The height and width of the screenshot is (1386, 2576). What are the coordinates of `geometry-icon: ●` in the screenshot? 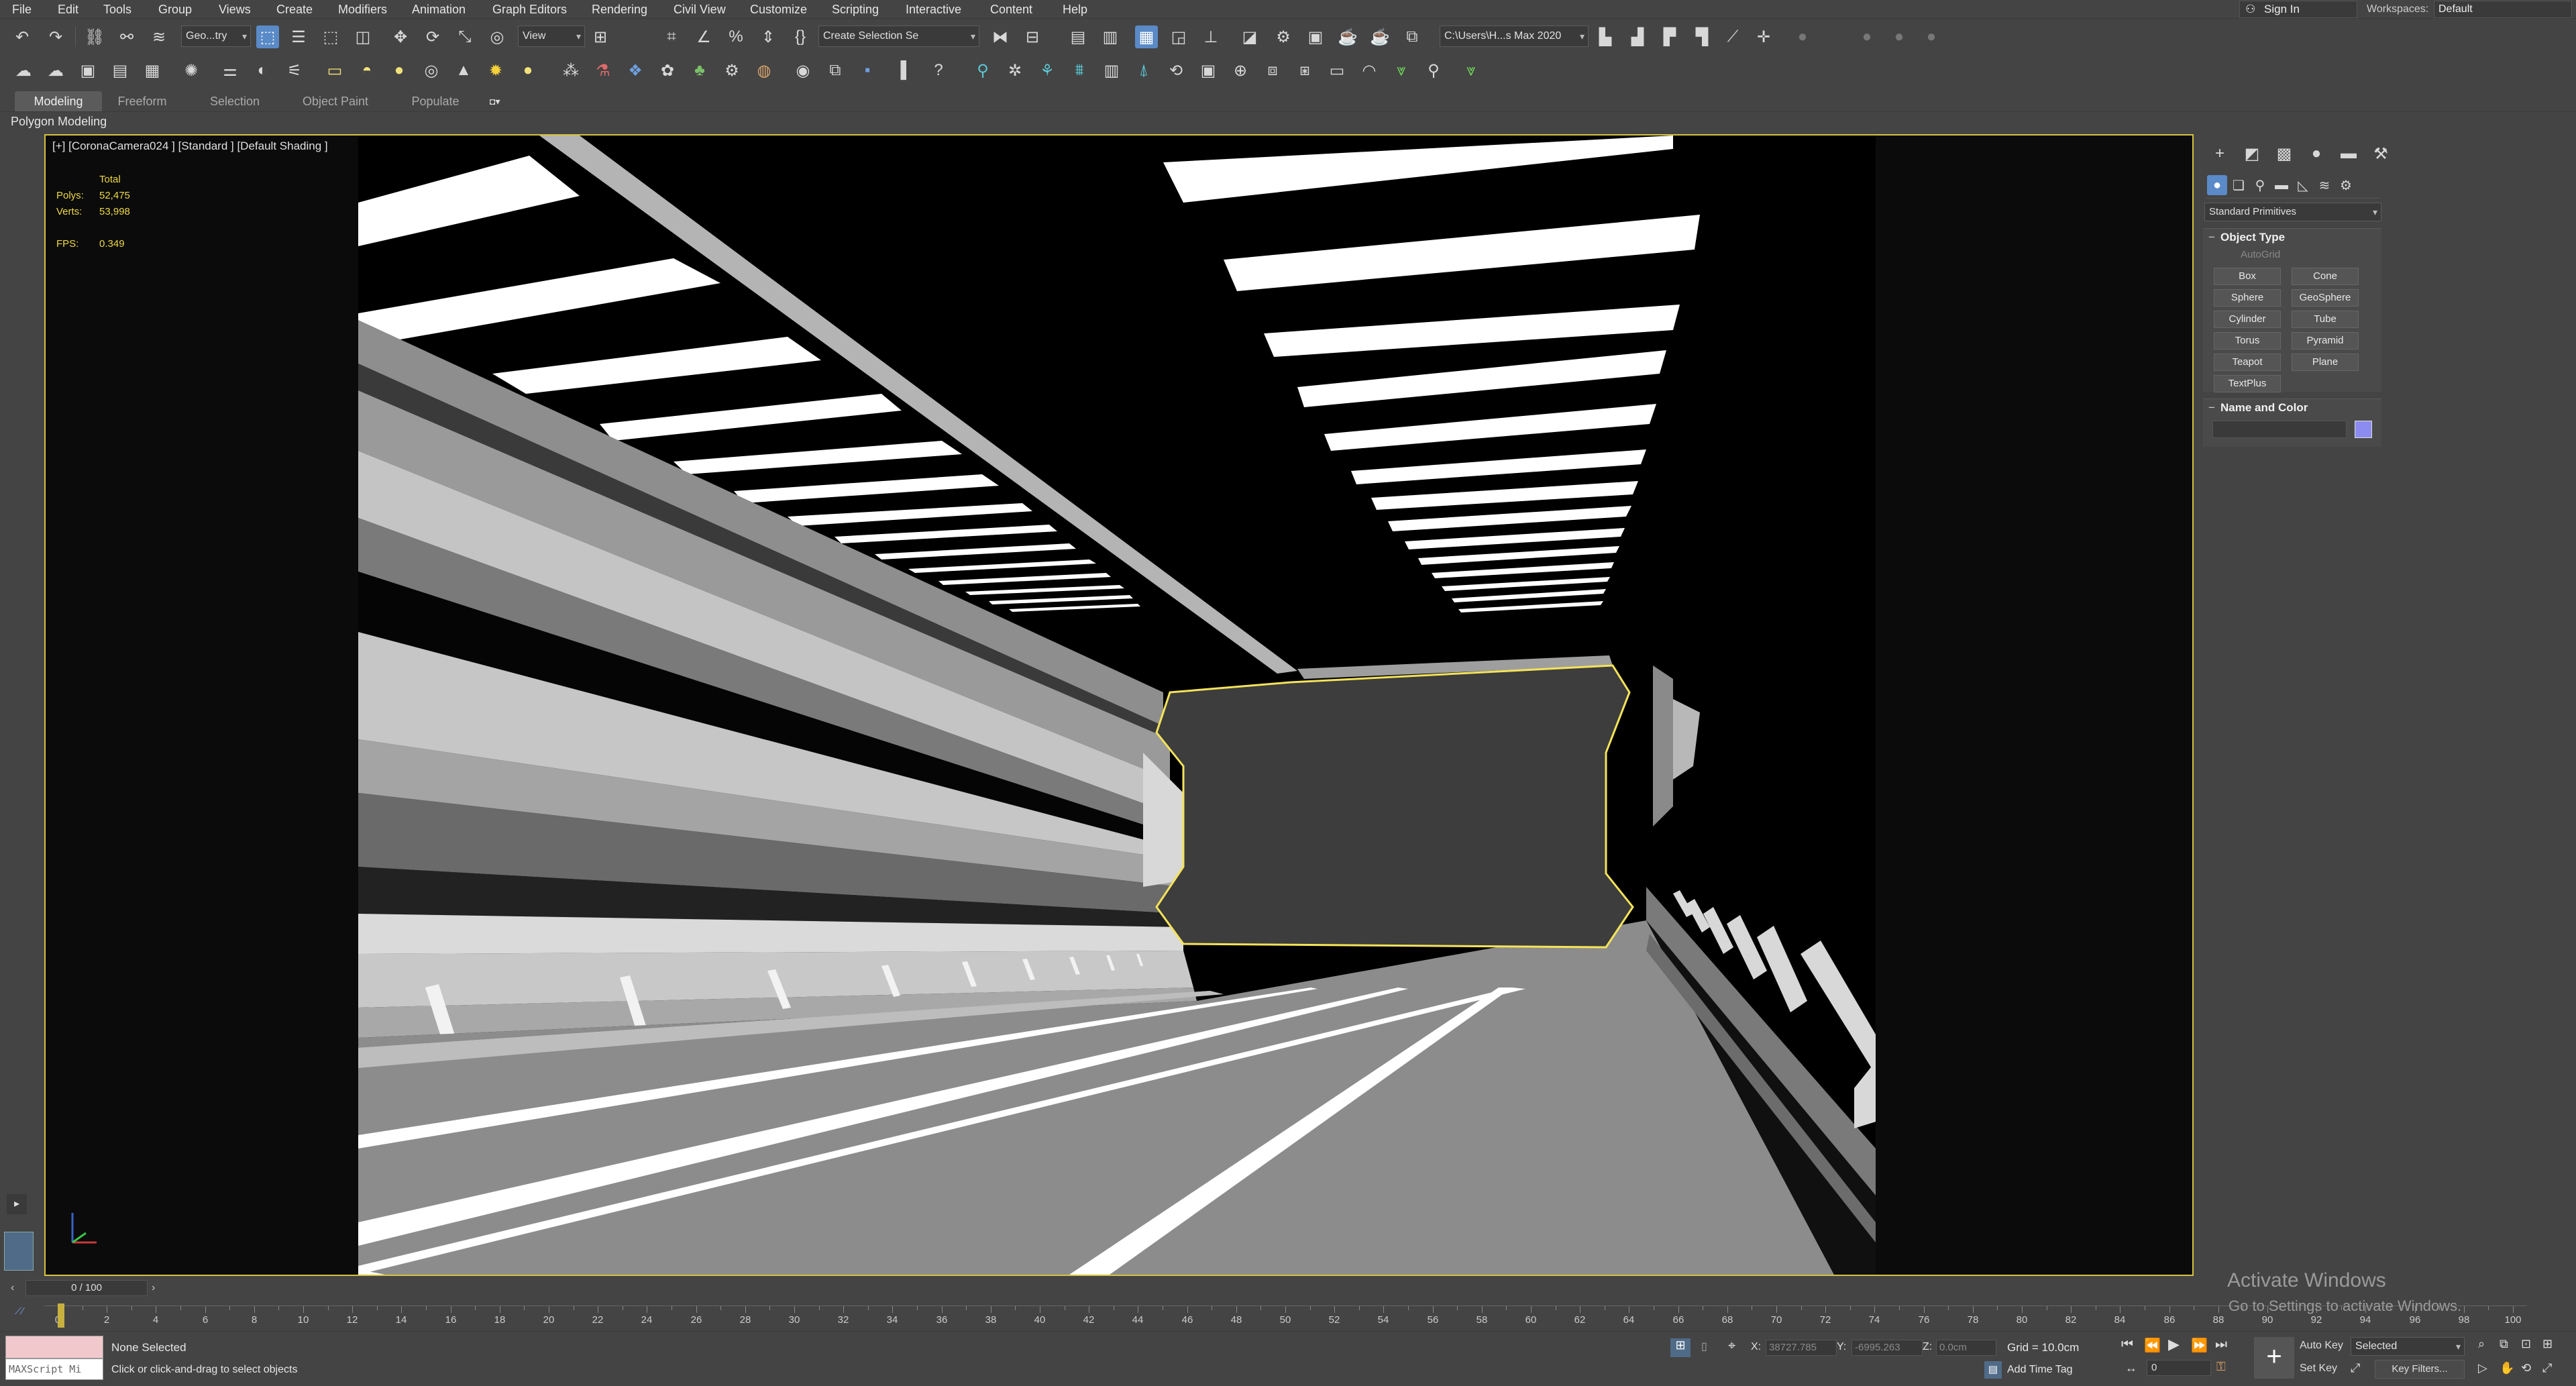 It's located at (2217, 185).